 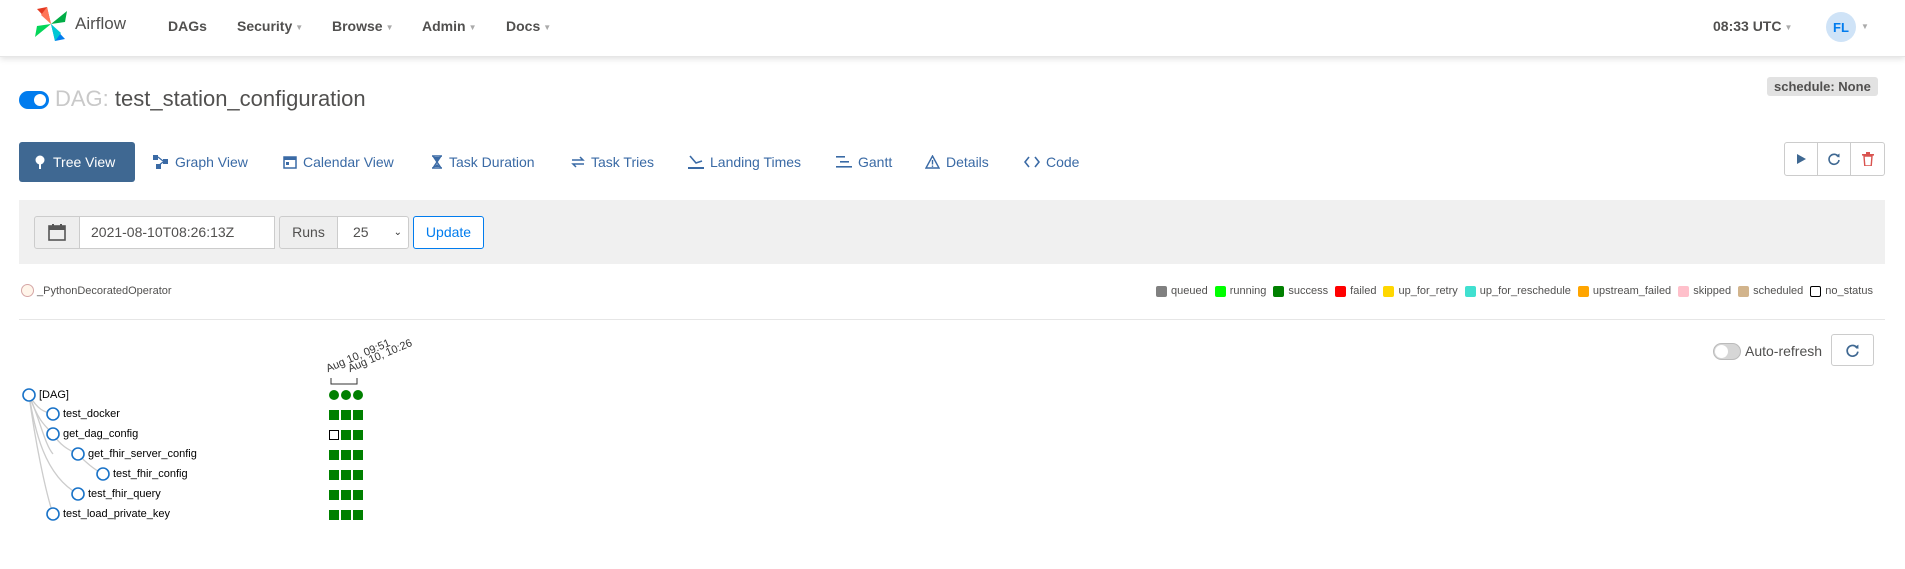 I want to click on trigger-dag-button, so click(x=1801, y=159).